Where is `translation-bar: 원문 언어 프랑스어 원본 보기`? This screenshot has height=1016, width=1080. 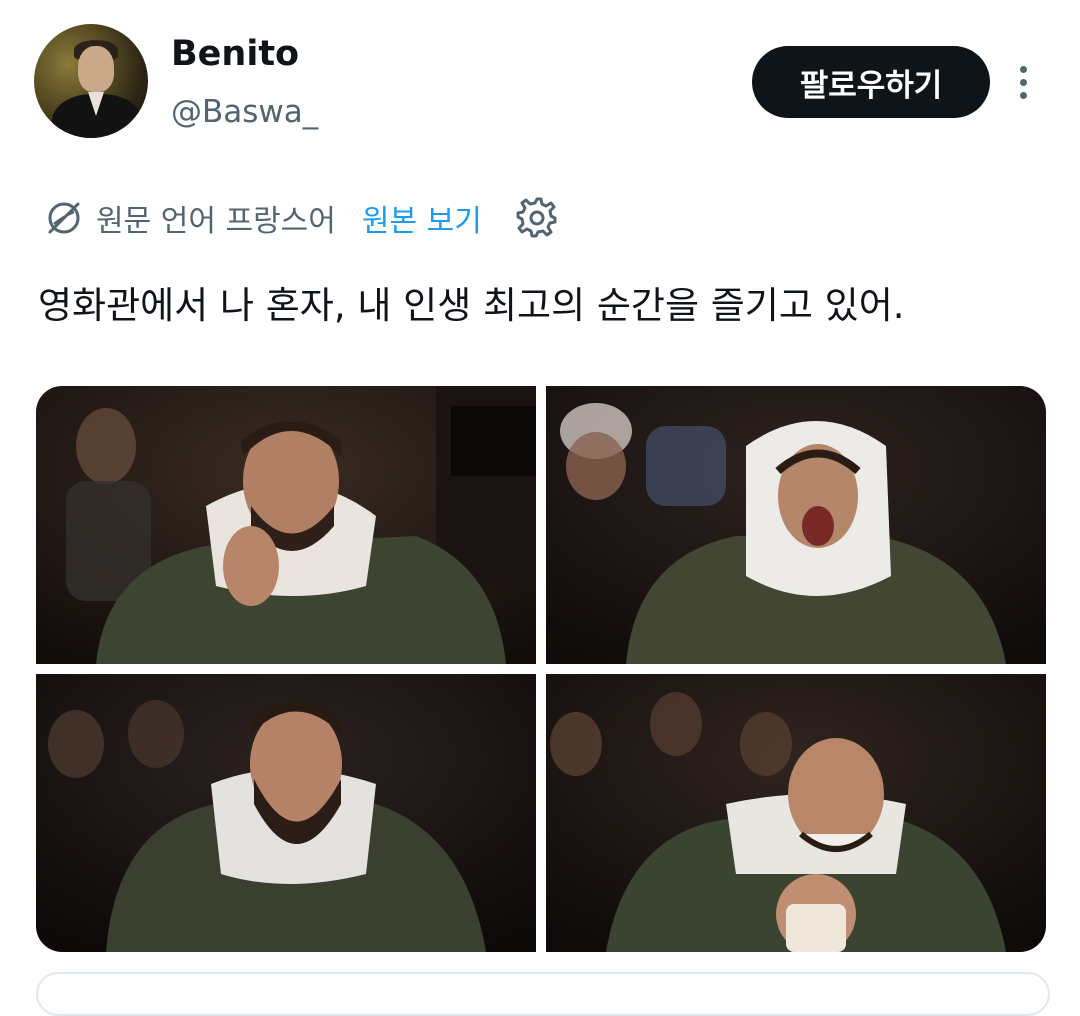
translation-bar: 원문 언어 프랑스어 원본 보기 is located at coordinates (301, 218).